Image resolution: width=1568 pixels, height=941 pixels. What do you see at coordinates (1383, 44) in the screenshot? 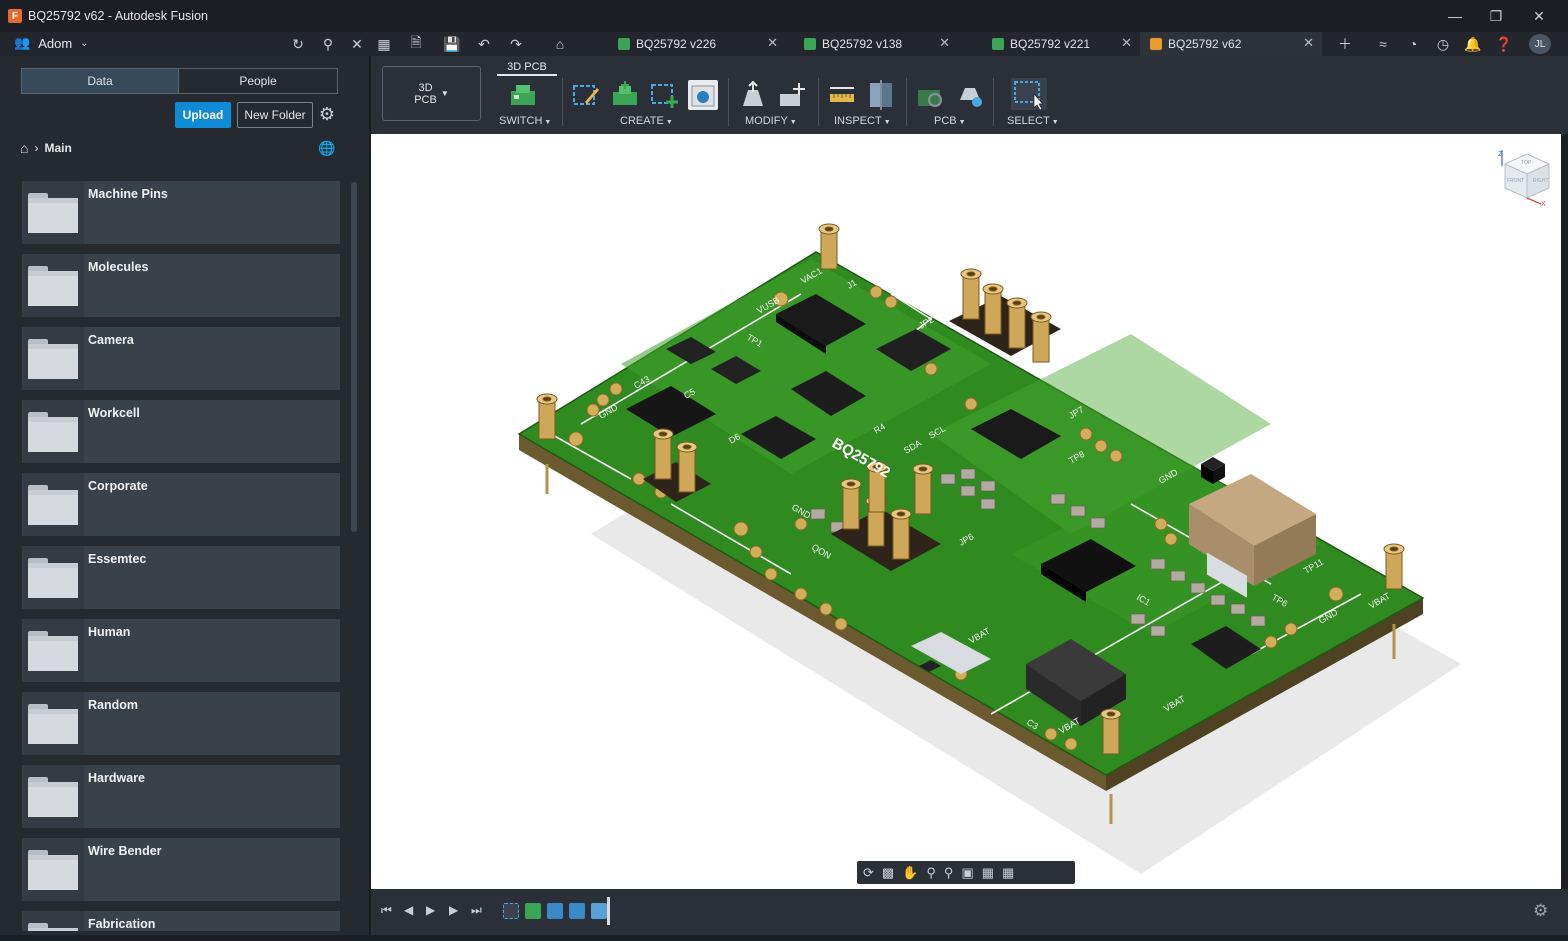
I see `extensions-icon: ≈` at bounding box center [1383, 44].